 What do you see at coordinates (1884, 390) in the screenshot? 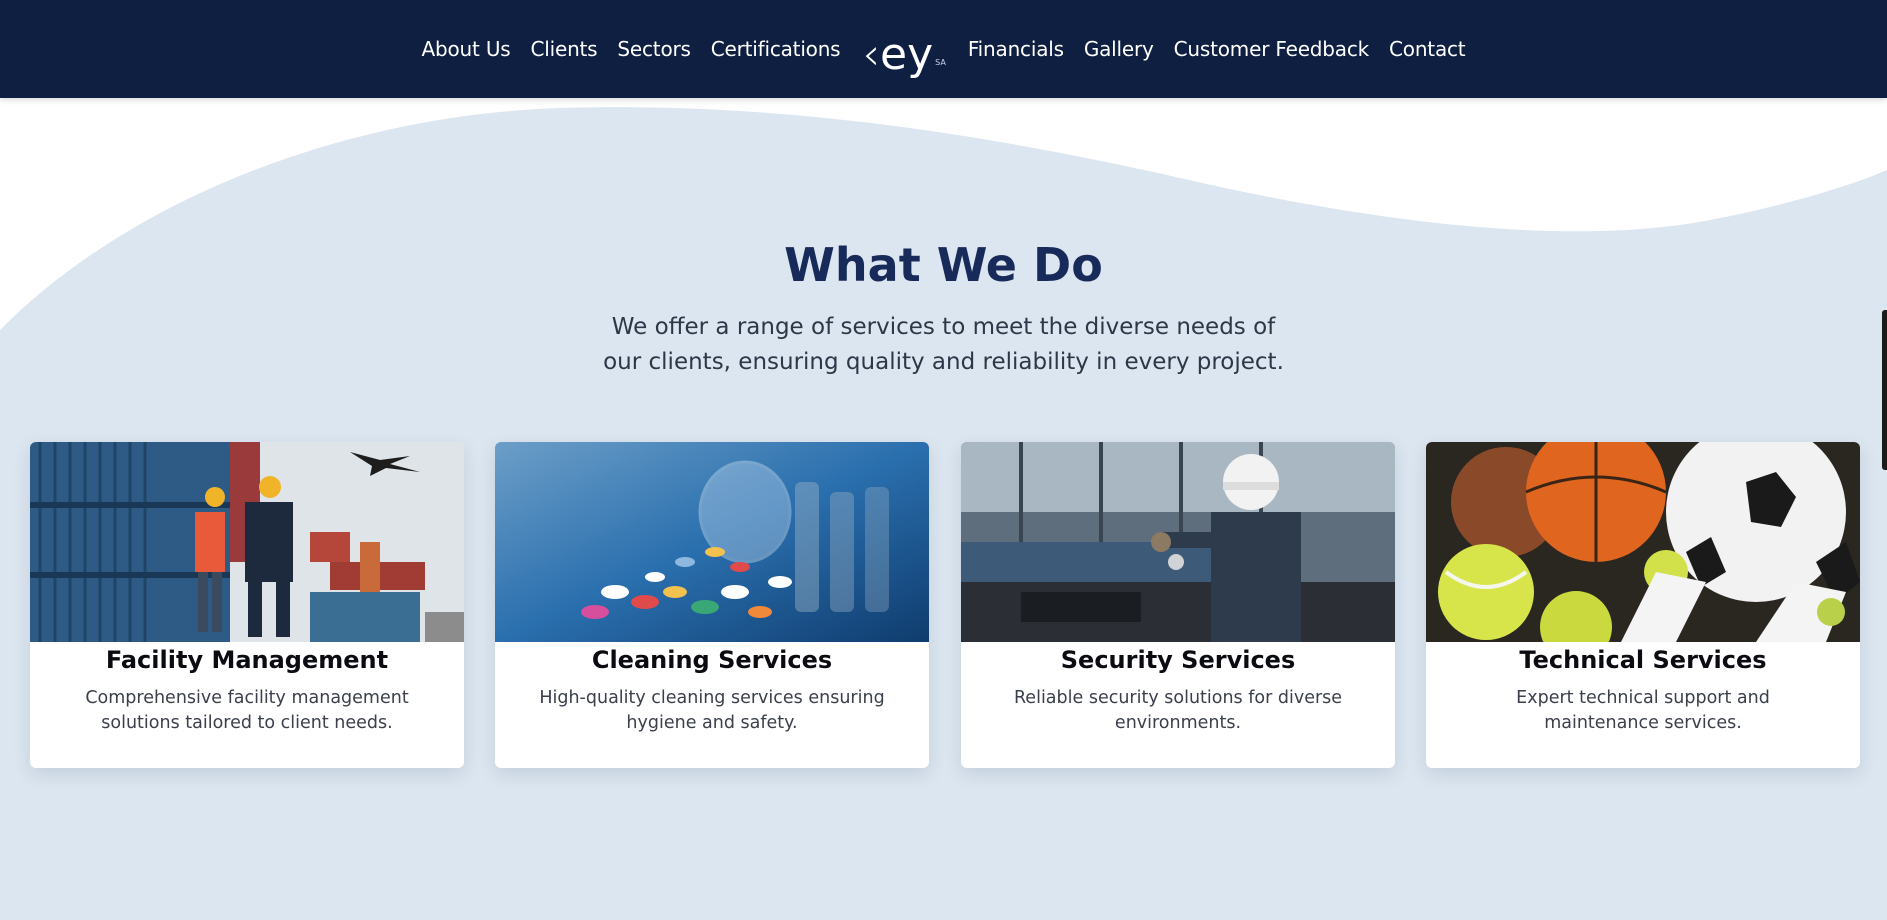
I see `side-widget-handle` at bounding box center [1884, 390].